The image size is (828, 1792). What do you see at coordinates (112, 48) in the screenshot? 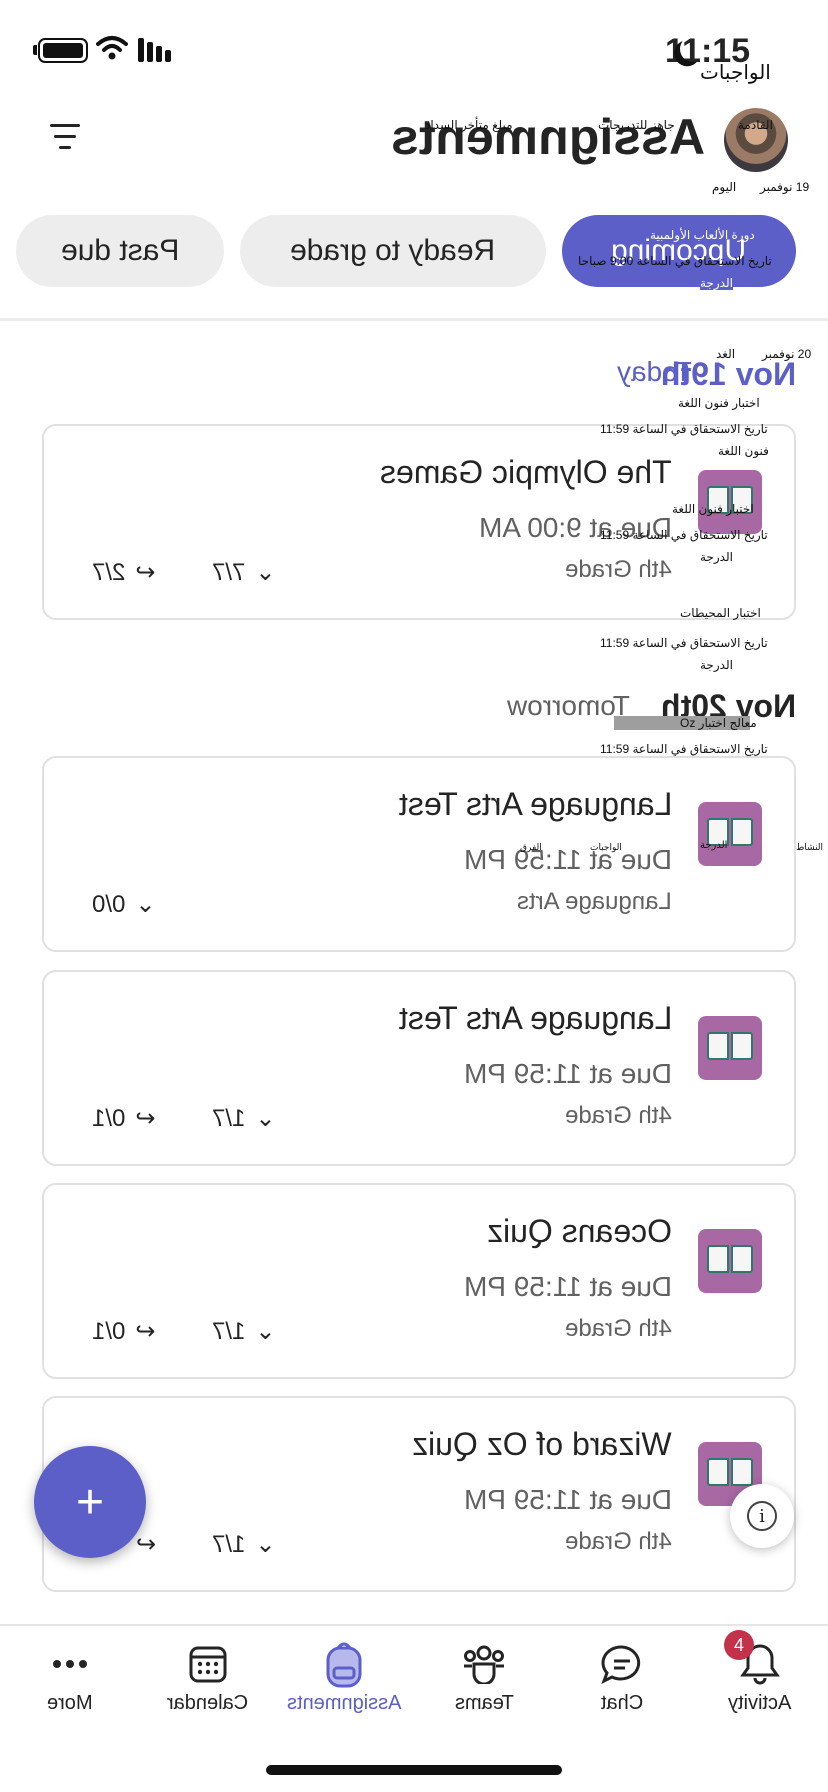
I see `wifi-icon` at bounding box center [112, 48].